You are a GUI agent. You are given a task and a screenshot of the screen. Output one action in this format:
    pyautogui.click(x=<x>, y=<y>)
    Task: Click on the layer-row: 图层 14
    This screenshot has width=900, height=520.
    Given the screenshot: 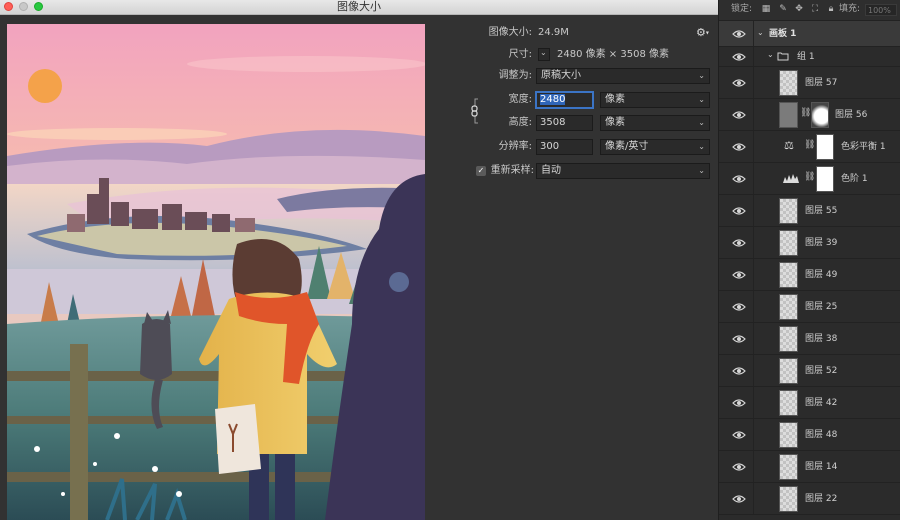 What is the action you would take?
    pyautogui.click(x=809, y=467)
    